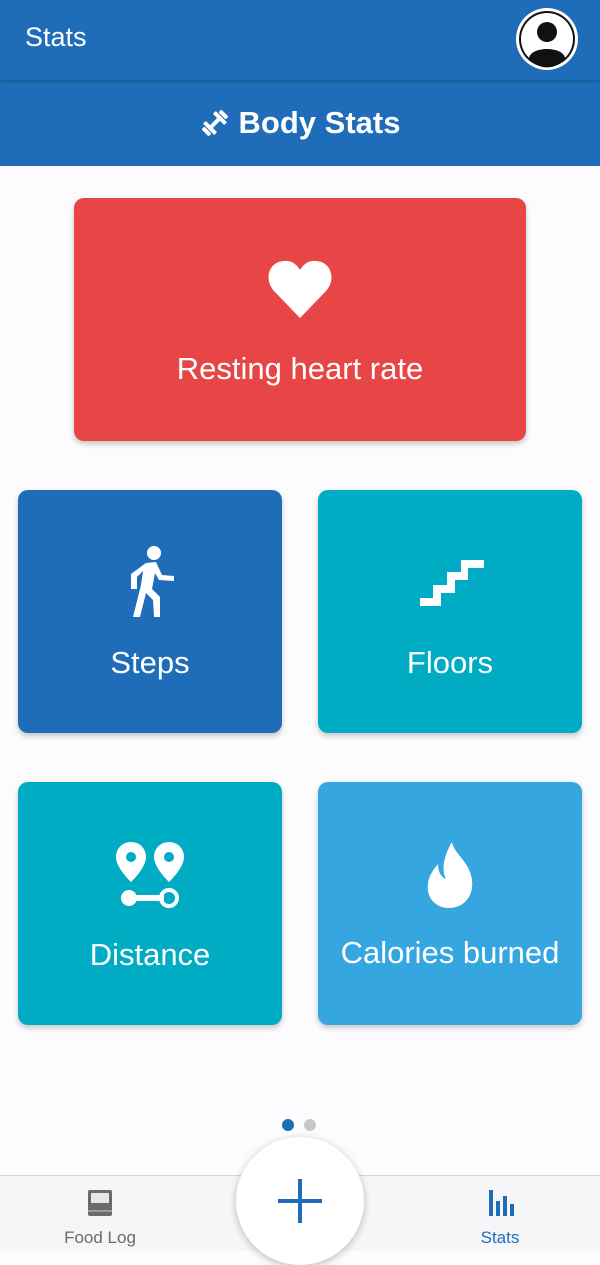 Image resolution: width=600 pixels, height=1265 pixels. I want to click on route-pins-icon, so click(150, 875).